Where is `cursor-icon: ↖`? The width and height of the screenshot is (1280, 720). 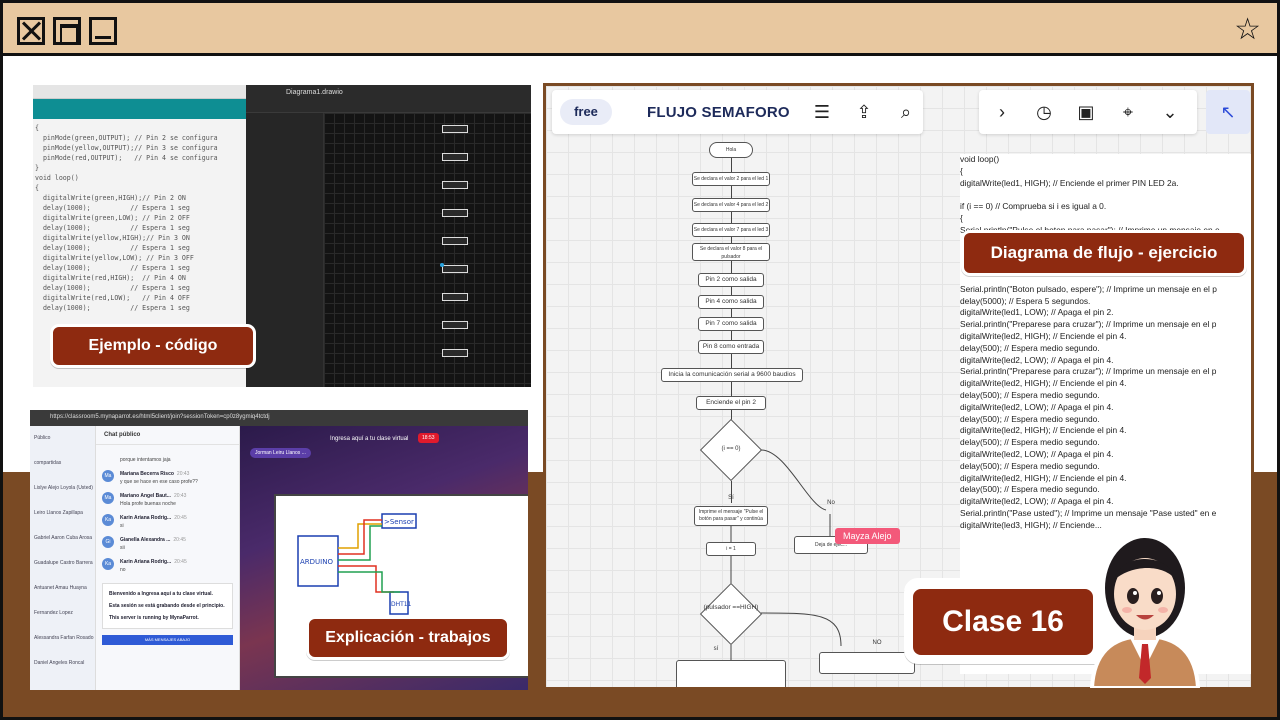
cursor-icon: ↖ is located at coordinates (1228, 112).